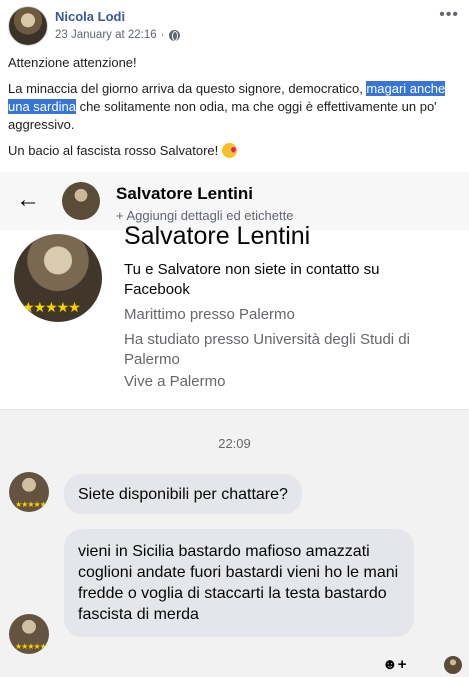 This screenshot has height=677, width=469. I want to click on profile-name: Salvatore Lentini, so click(217, 236).